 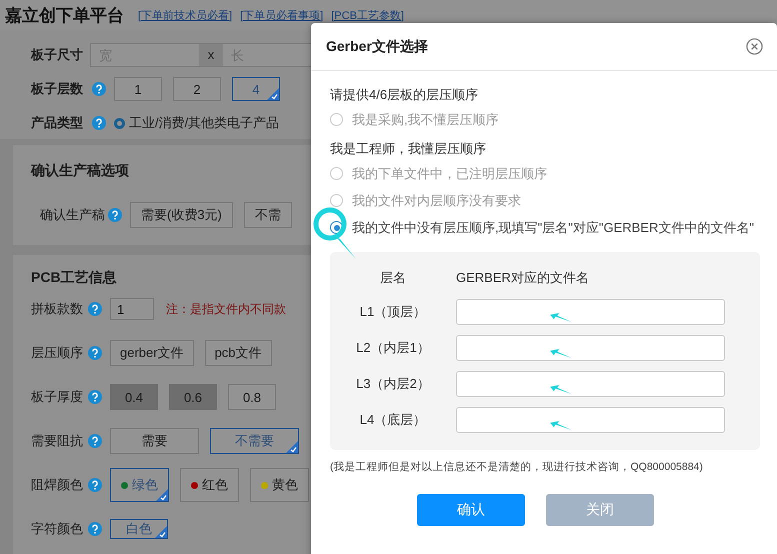 I want to click on confirm-button: 确认, so click(x=471, y=510).